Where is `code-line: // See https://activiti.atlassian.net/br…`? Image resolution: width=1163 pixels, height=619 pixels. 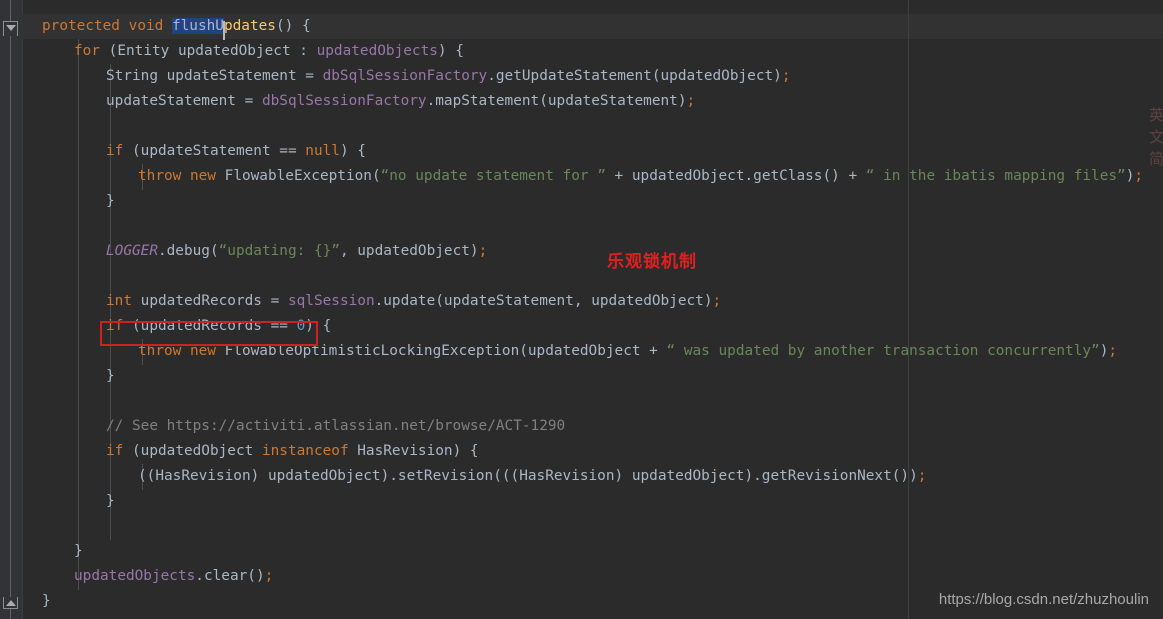
code-line: // See https://activiti.atlassian.net/br… is located at coordinates (335, 426).